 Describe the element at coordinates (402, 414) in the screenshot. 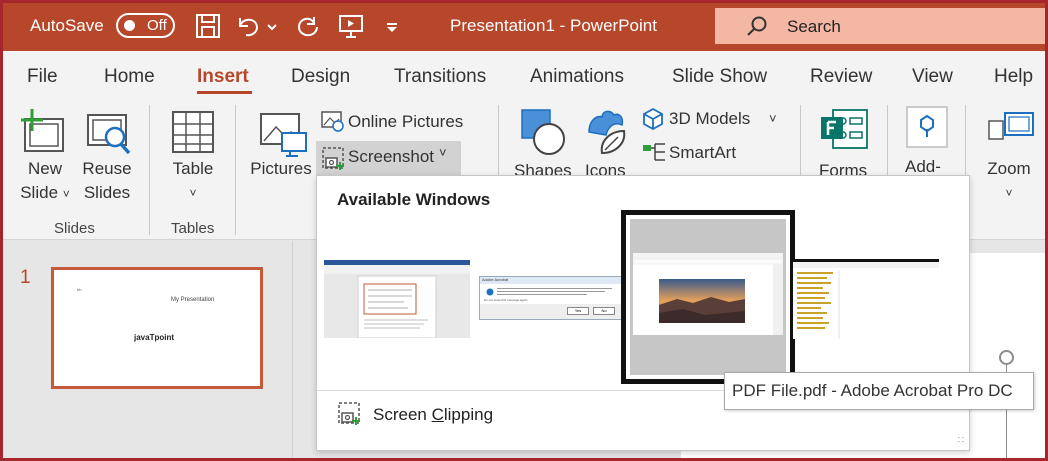

I see `screen-clipping-prefix: Screen` at that location.